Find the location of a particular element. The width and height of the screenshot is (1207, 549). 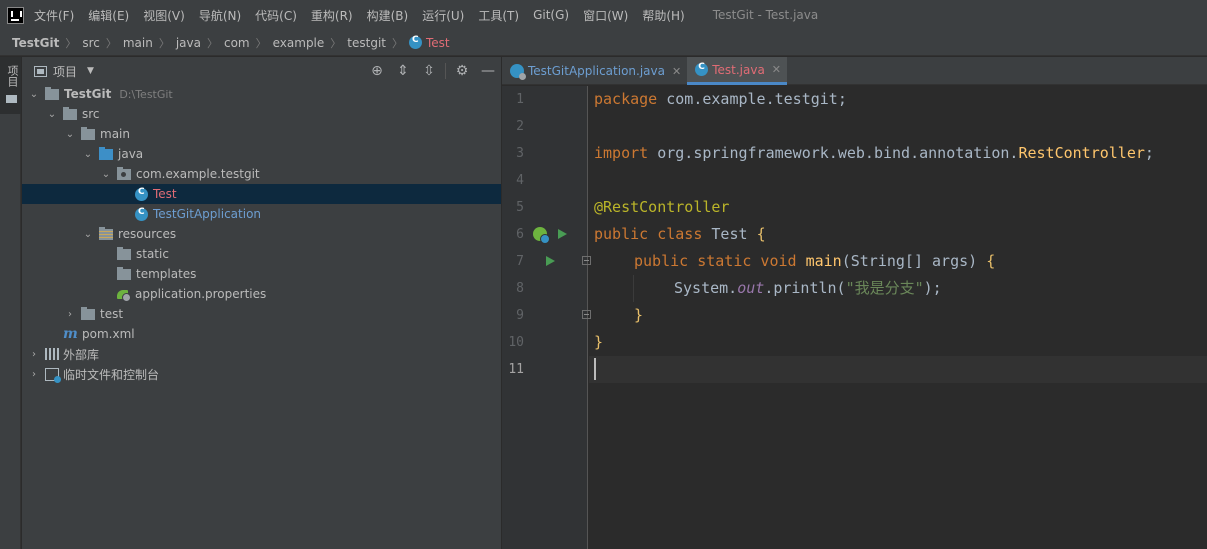

text-caret is located at coordinates (595, 369).